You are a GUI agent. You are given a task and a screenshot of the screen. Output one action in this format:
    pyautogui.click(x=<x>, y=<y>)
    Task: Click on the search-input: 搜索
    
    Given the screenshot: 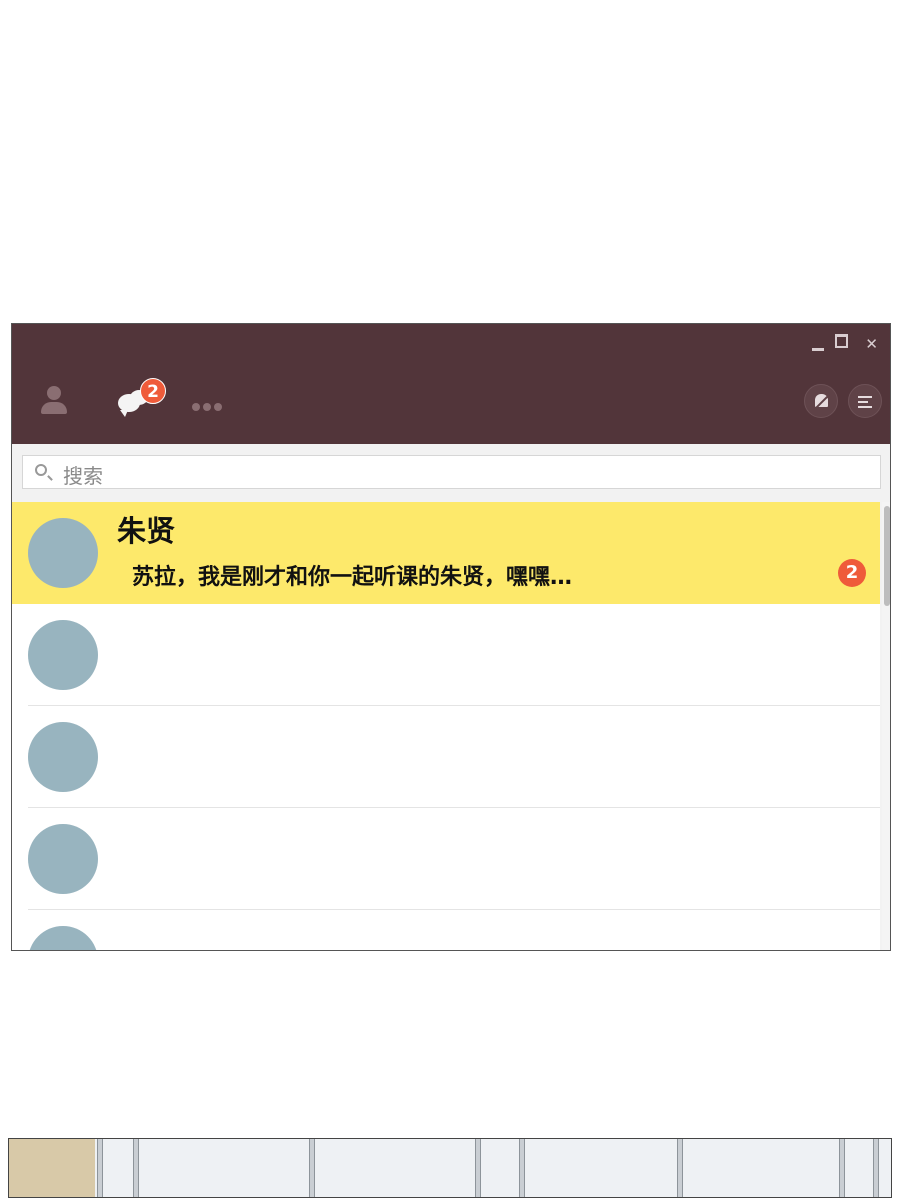 What is the action you would take?
    pyautogui.click(x=451, y=472)
    